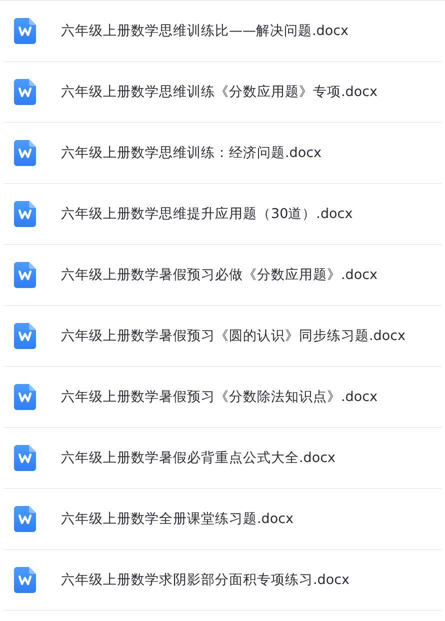  Describe the element at coordinates (191, 153) in the screenshot. I see `file-name-link: 六年级上册数学思维训练：经济问题.docx` at that location.